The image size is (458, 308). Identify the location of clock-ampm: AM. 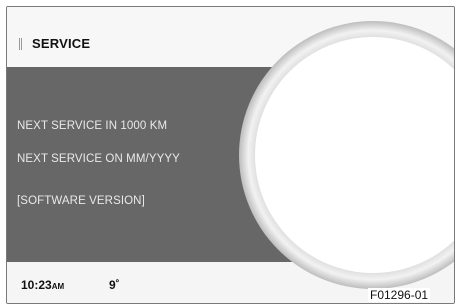
(58, 286).